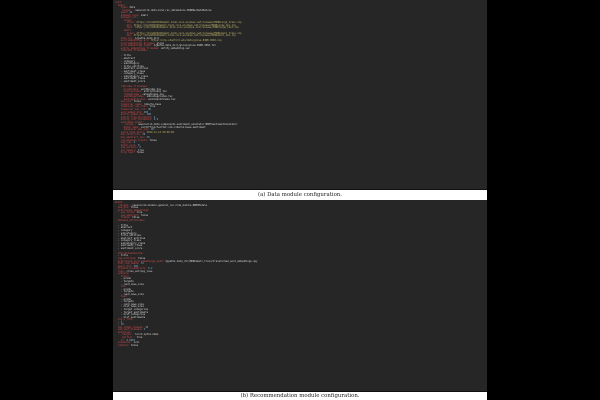  I want to click on code-token: true, so click(139, 337).